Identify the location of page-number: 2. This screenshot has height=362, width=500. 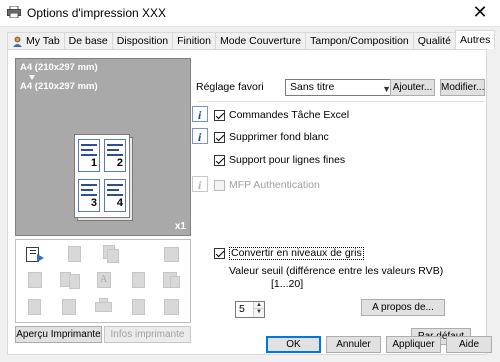
(119, 163).